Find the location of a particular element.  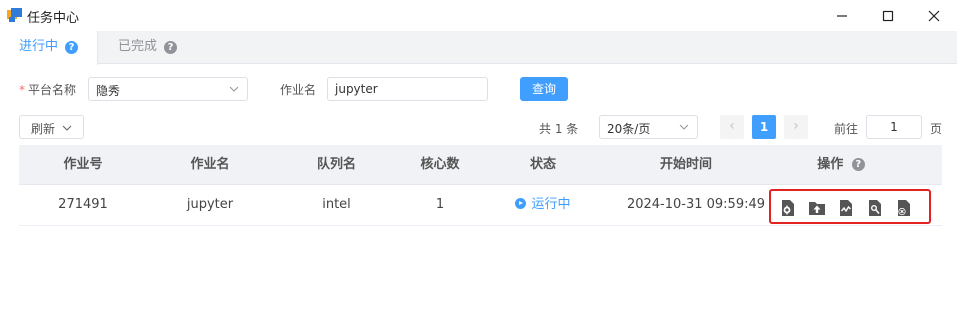

file-settings-icon is located at coordinates (788, 208).